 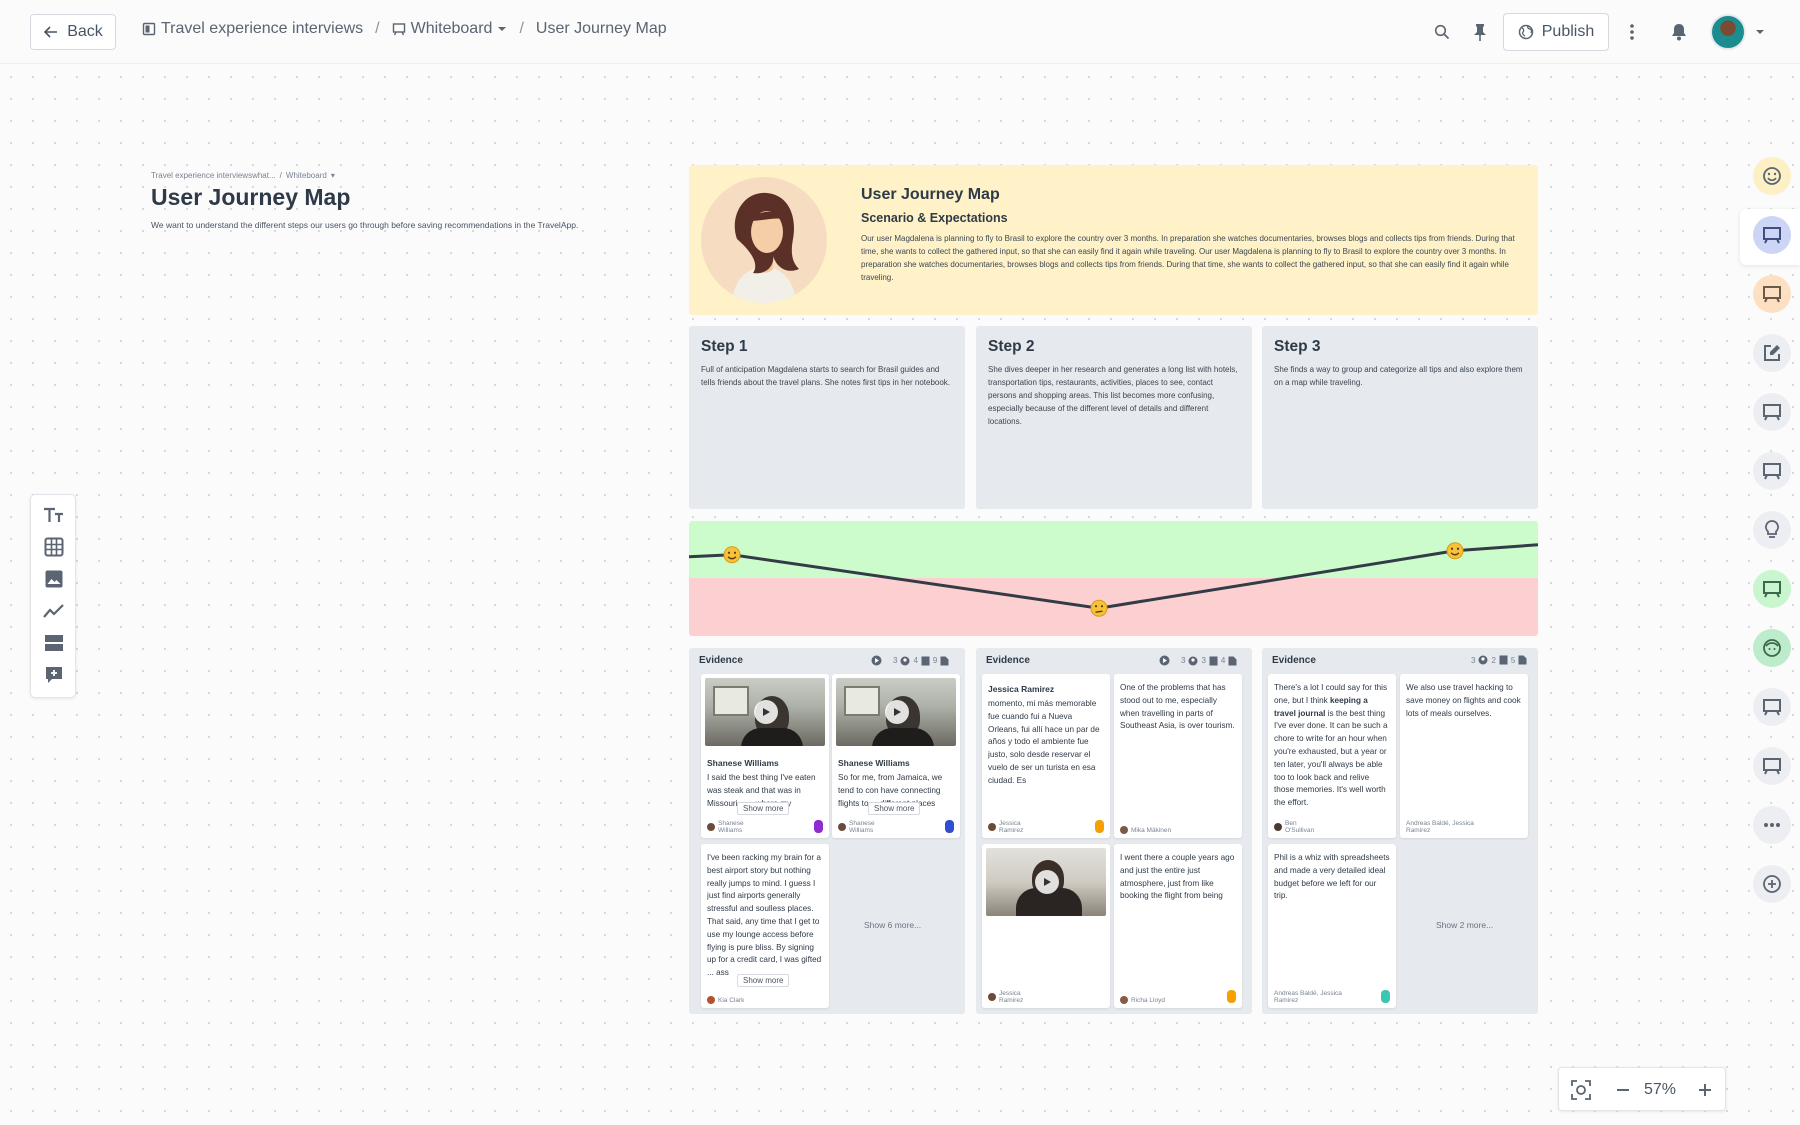 I want to click on notifications-button, so click(x=1679, y=32).